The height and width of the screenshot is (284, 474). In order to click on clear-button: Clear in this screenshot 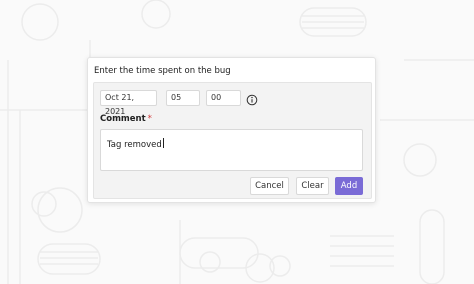, I will do `click(312, 186)`.